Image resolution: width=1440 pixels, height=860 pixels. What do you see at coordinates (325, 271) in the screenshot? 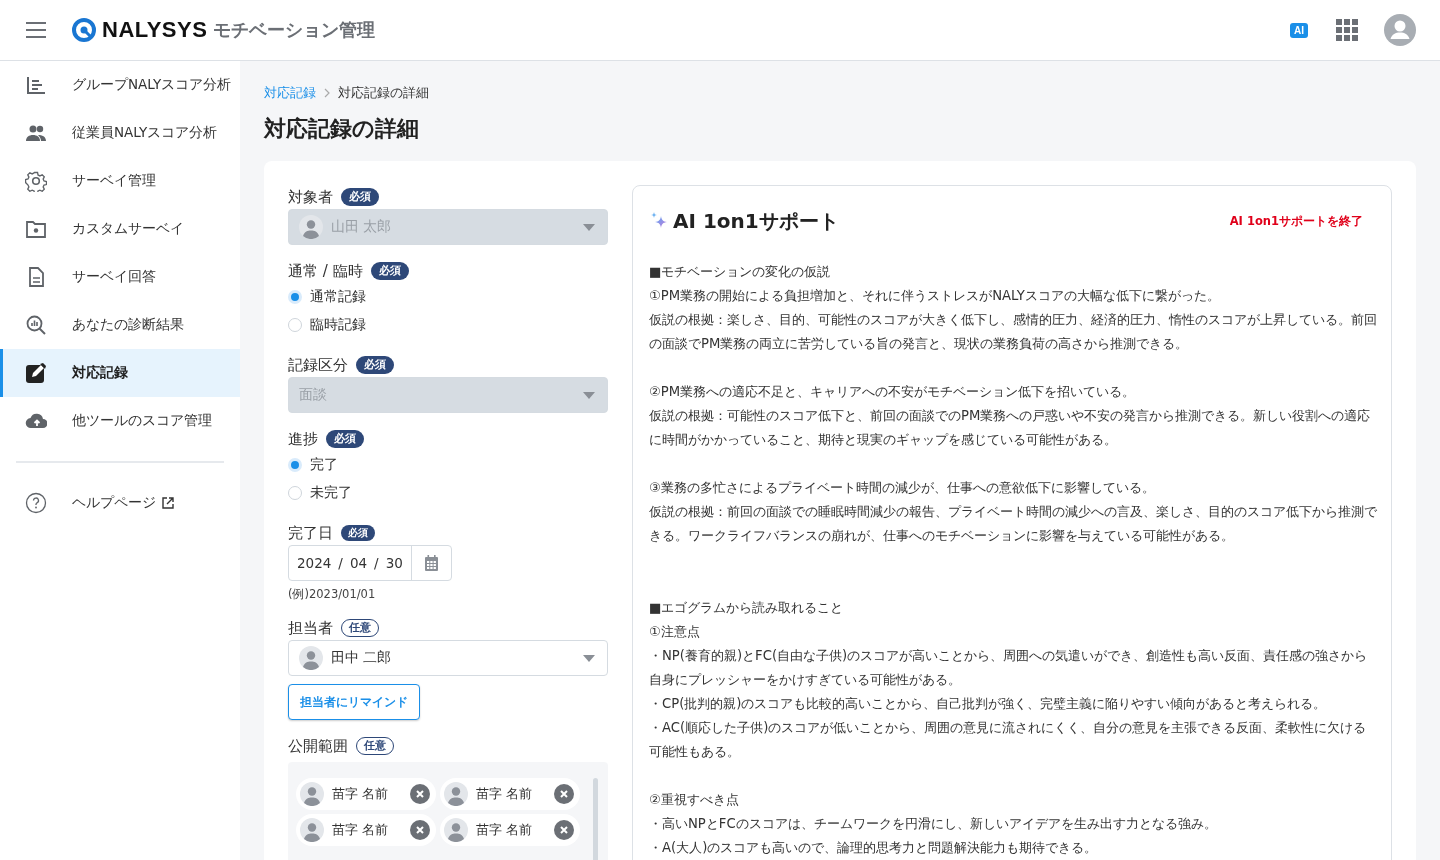
I see `field-label: 通常 / 臨時` at bounding box center [325, 271].